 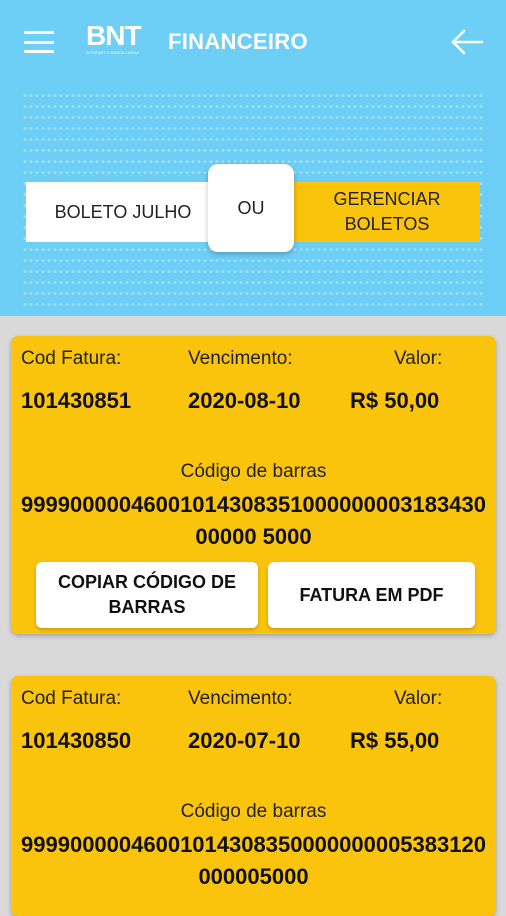 What do you see at coordinates (123, 212) in the screenshot?
I see `boleto-julho-button: BOLETO JULHO` at bounding box center [123, 212].